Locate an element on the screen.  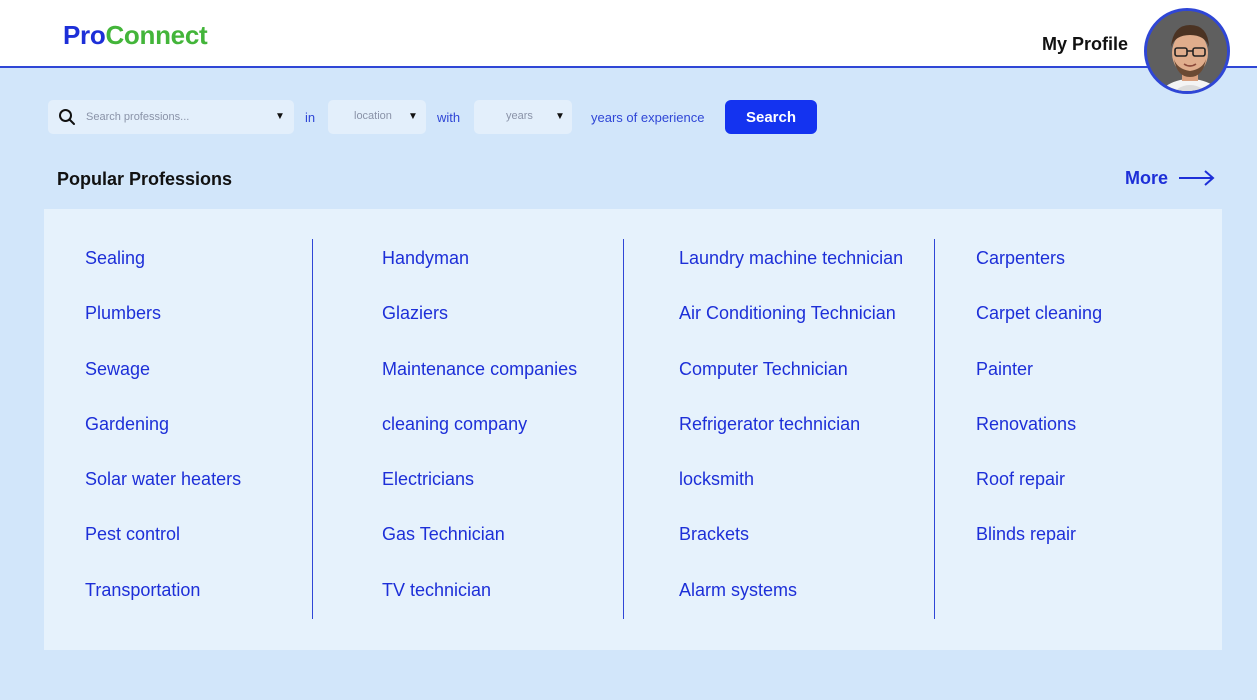
profession-link: cleaning company is located at coordinates (479, 441).